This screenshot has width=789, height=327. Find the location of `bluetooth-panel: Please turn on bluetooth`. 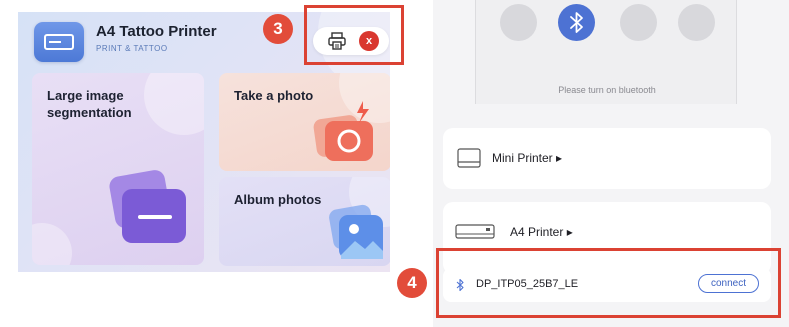

bluetooth-panel: Please turn on bluetooth is located at coordinates (606, 52).